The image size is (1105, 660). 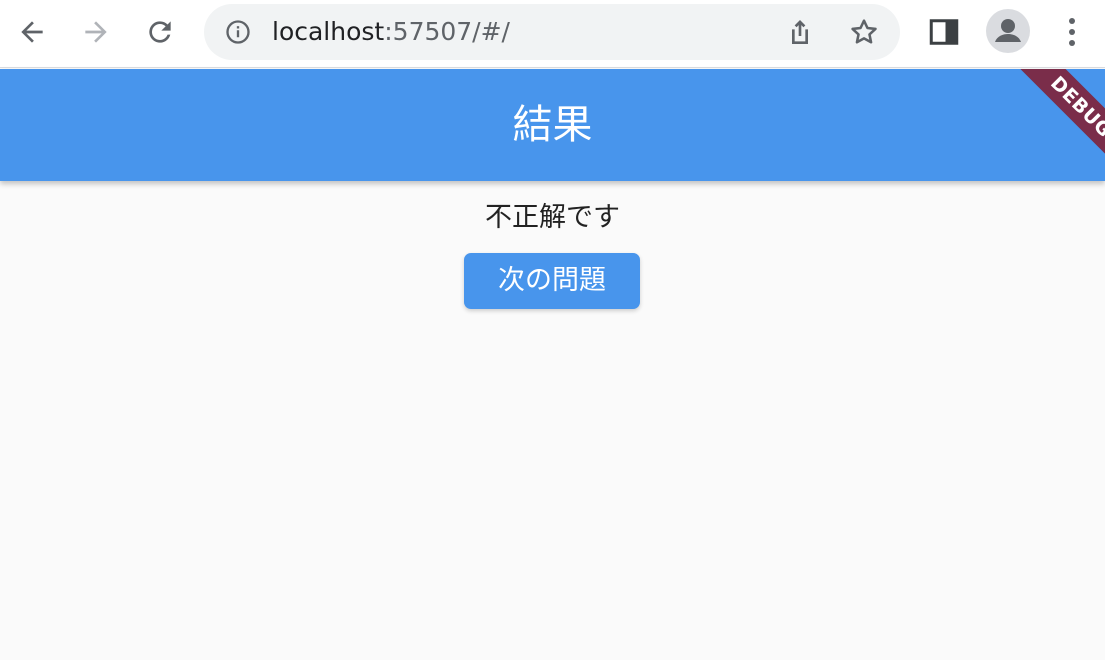 What do you see at coordinates (1059, 122) in the screenshot?
I see `debug-banner-label: DEBUG` at bounding box center [1059, 122].